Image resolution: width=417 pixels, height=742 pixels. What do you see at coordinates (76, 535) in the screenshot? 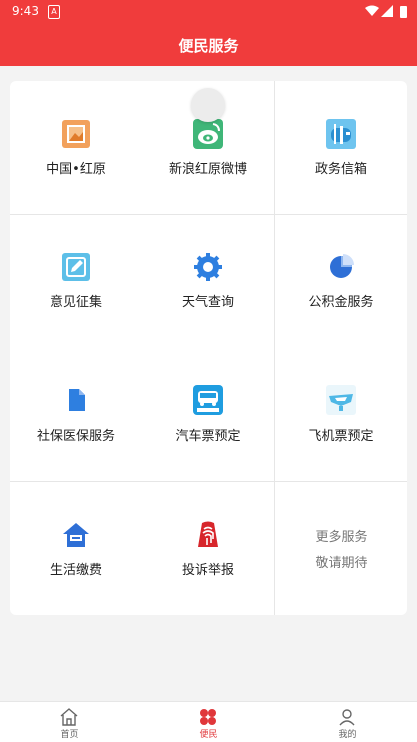
I see `house-icon` at bounding box center [76, 535].